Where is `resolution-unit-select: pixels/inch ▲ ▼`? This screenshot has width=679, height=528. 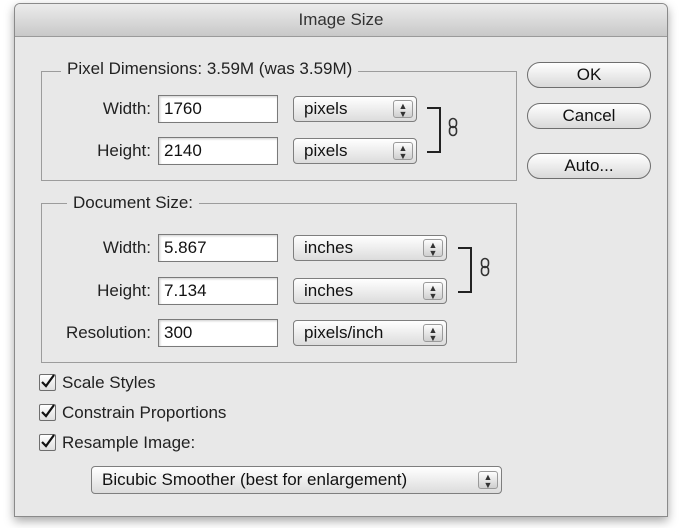 resolution-unit-select: pixels/inch ▲ ▼ is located at coordinates (370, 333).